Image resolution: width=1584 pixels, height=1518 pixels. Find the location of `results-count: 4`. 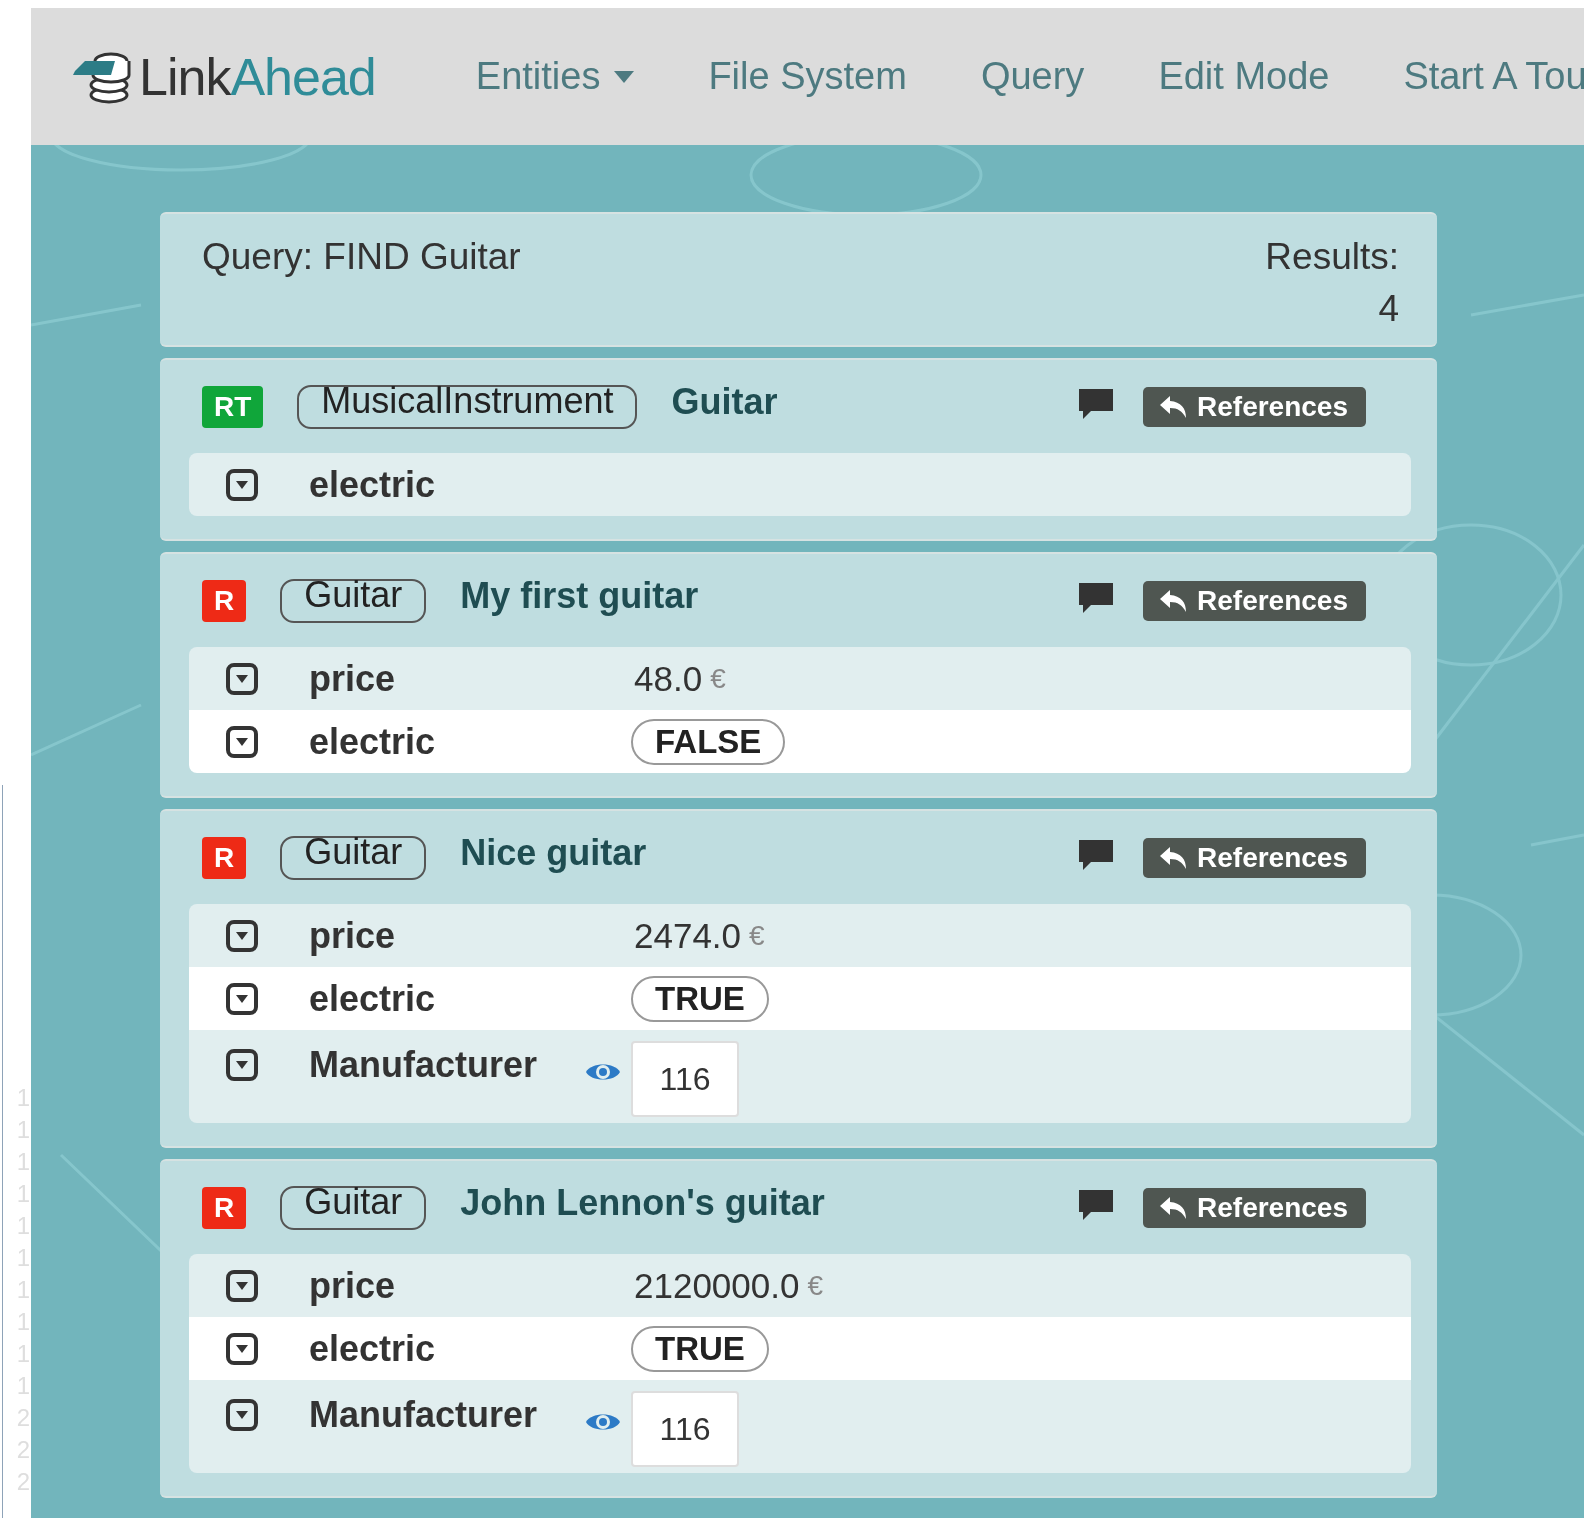

results-count: 4 is located at coordinates (1388, 309).